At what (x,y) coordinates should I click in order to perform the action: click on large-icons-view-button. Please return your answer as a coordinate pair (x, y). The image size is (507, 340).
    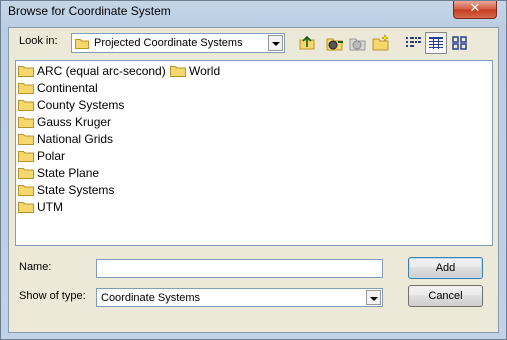
    Looking at the image, I should click on (460, 43).